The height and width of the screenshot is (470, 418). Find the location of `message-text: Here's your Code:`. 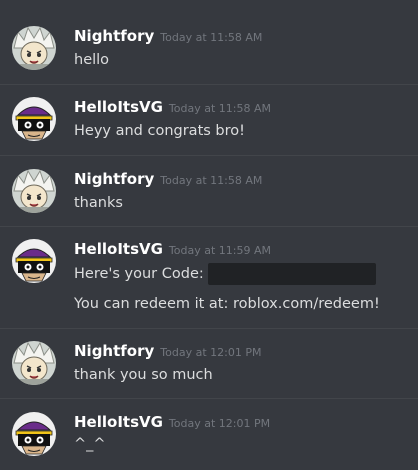

message-text: Here's your Code: is located at coordinates (225, 274).